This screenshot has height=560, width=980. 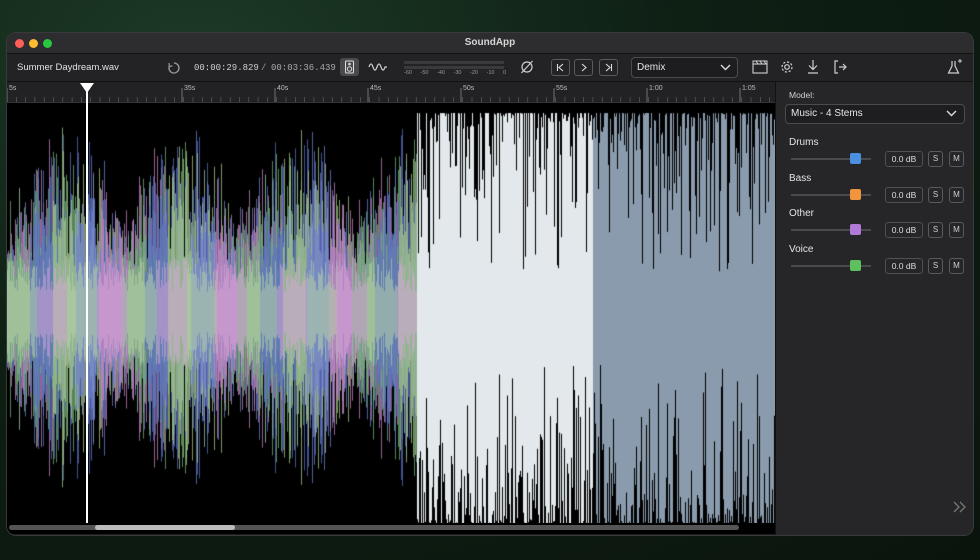 What do you see at coordinates (760, 67) in the screenshot?
I see `clapperboard-icon` at bounding box center [760, 67].